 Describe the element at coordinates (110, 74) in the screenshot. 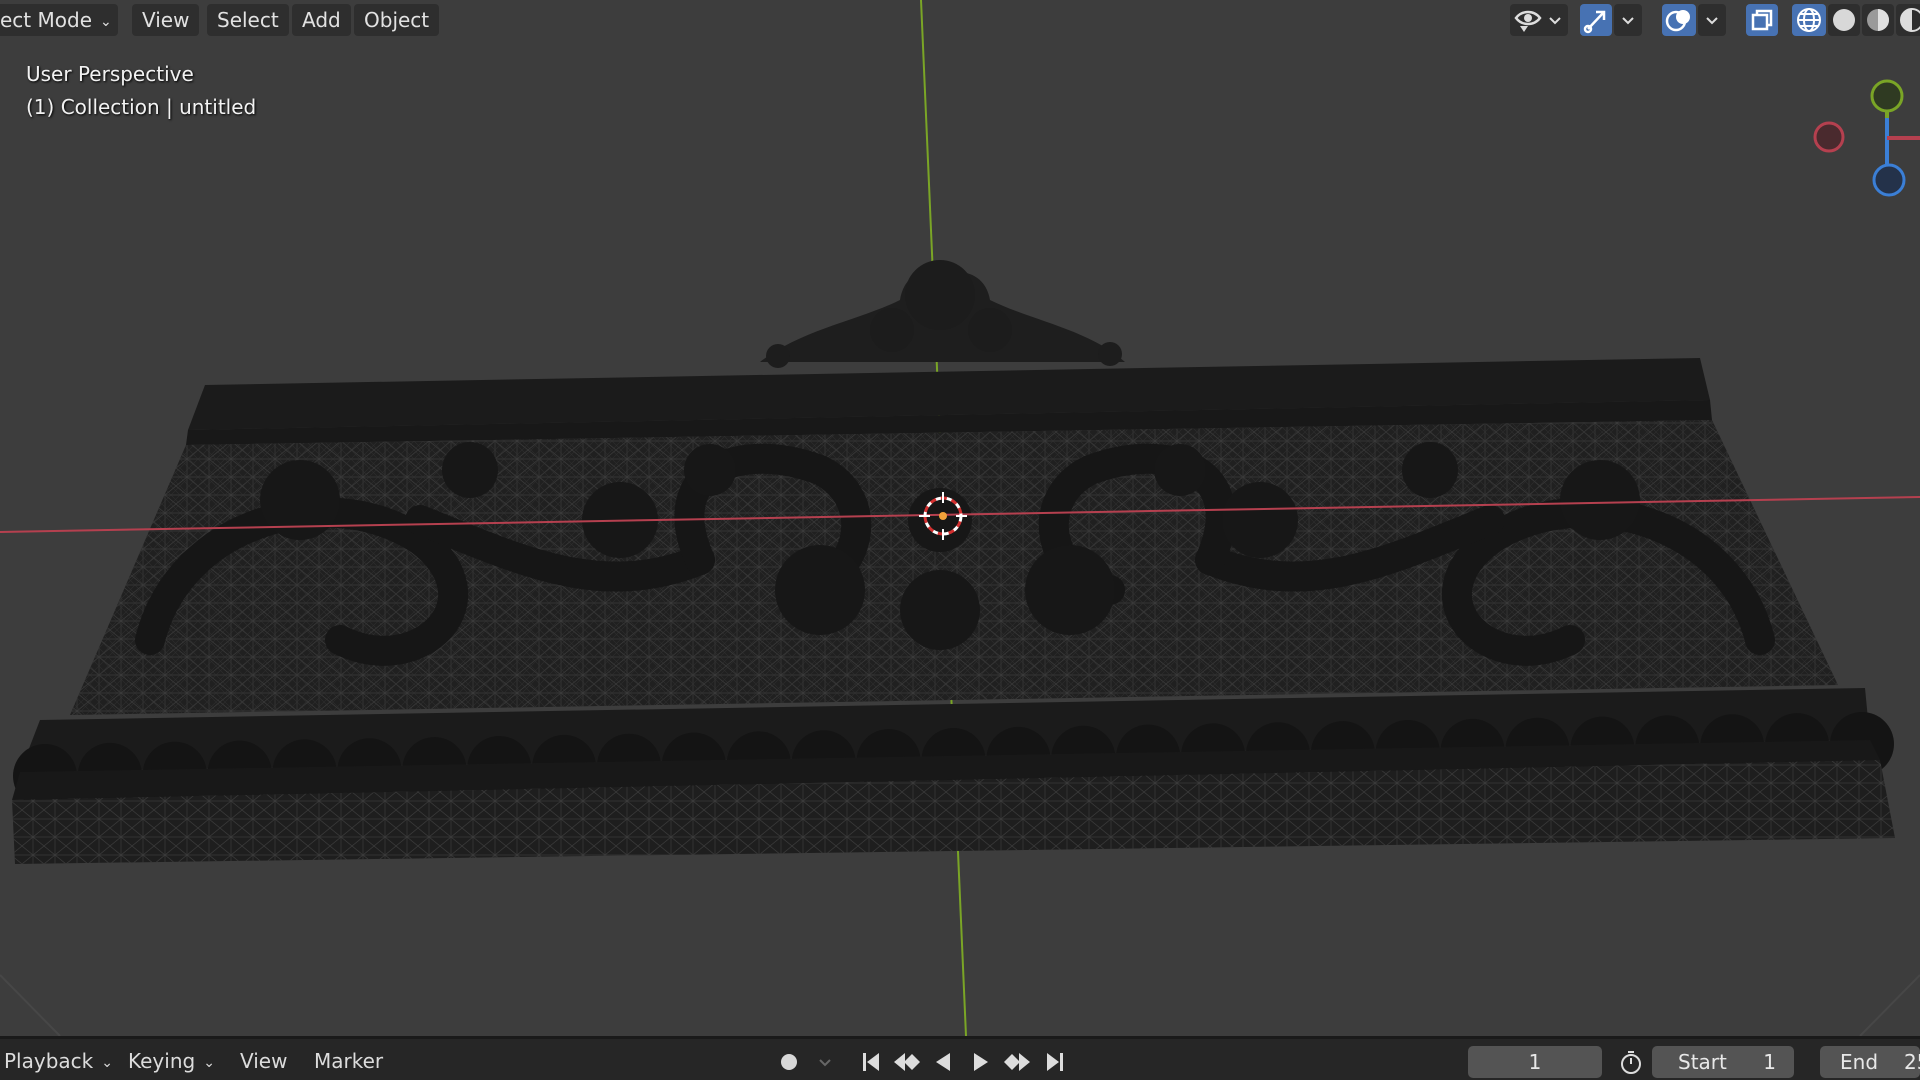

I see `perspective-label: User Perspective` at that location.